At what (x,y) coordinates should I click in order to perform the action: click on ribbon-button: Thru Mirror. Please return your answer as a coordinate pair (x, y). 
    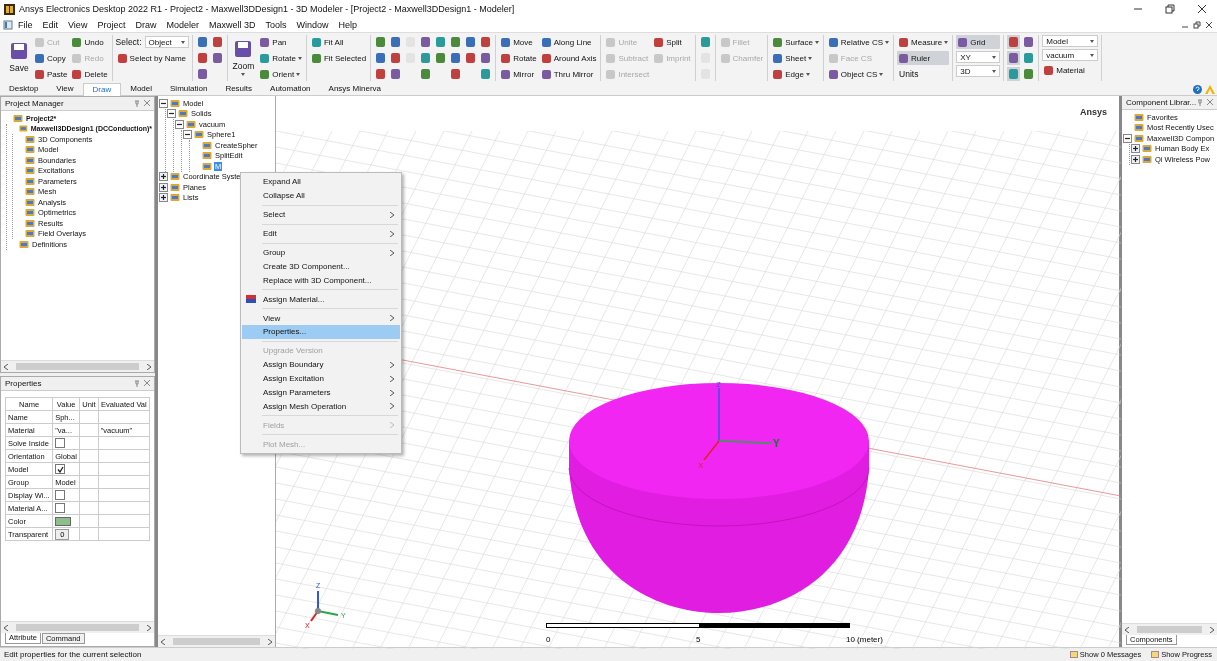
    Looking at the image, I should click on (568, 74).